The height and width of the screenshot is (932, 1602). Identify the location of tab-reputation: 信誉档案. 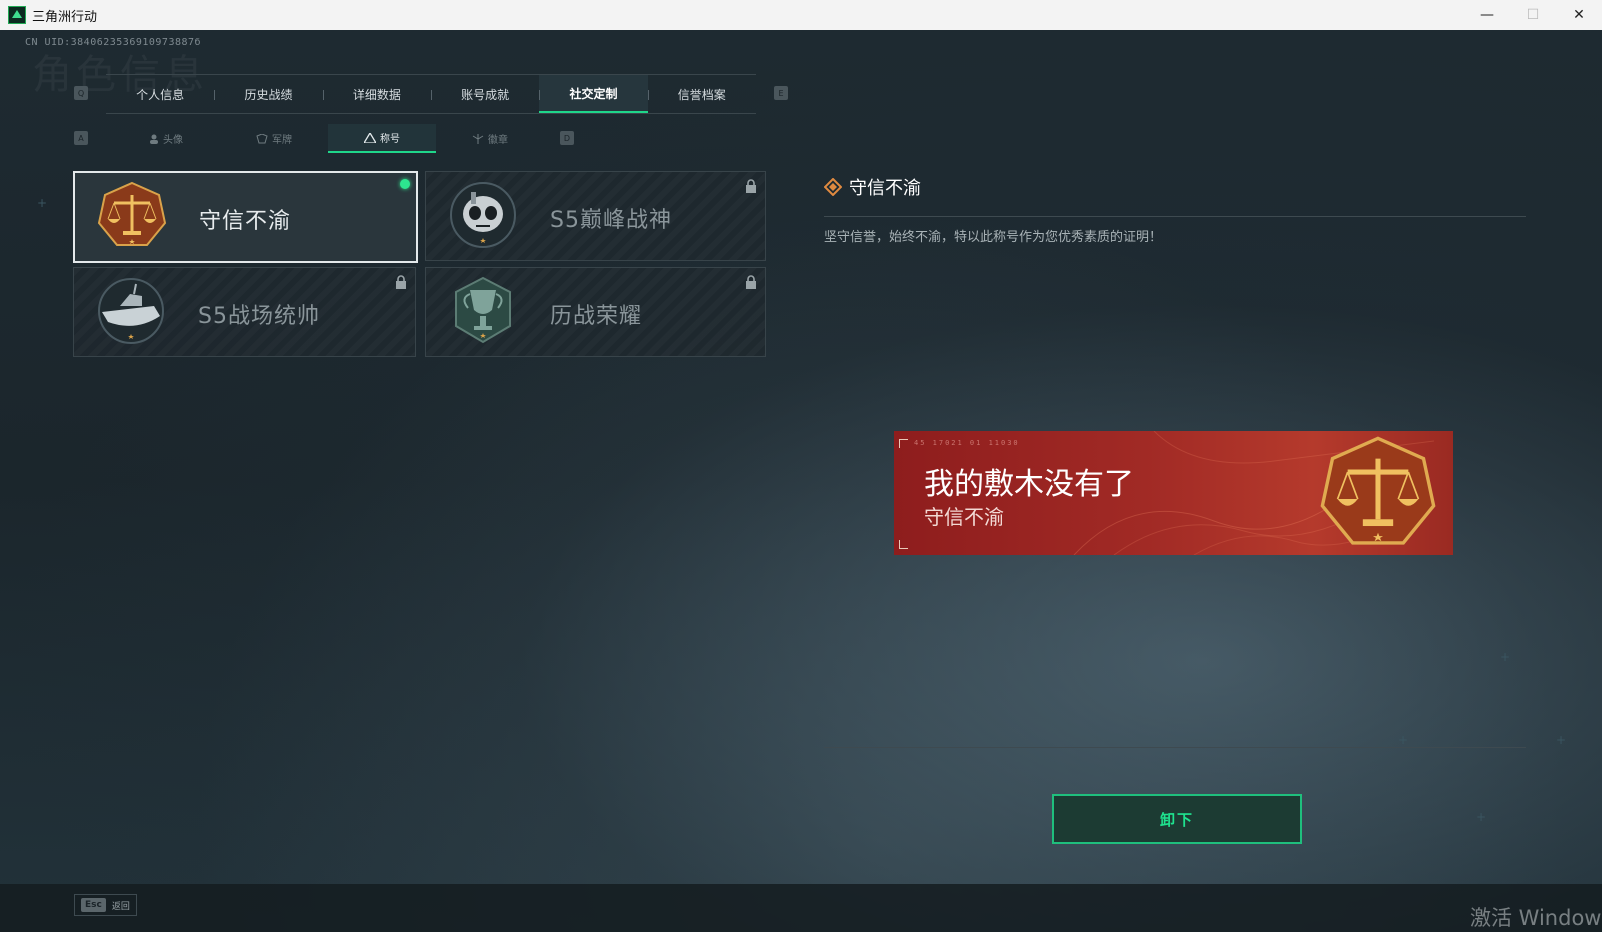
(701, 94).